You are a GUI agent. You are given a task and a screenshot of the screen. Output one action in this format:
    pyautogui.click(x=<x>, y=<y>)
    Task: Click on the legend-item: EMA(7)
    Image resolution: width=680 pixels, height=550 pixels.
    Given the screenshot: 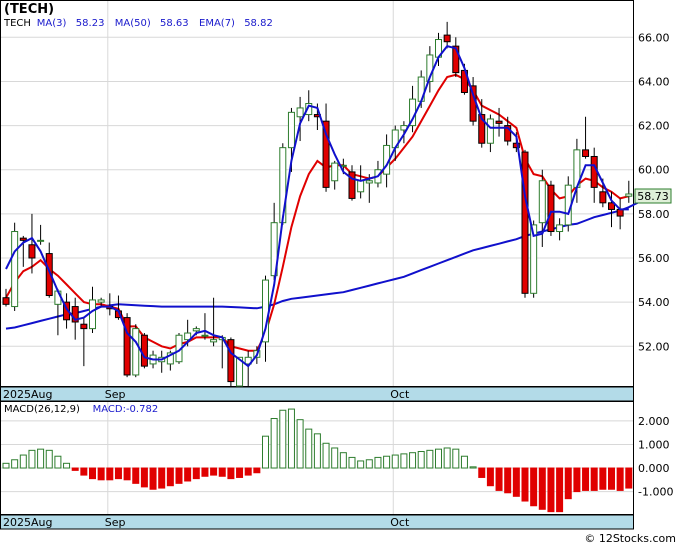 What is the action you would take?
    pyautogui.click(x=217, y=23)
    